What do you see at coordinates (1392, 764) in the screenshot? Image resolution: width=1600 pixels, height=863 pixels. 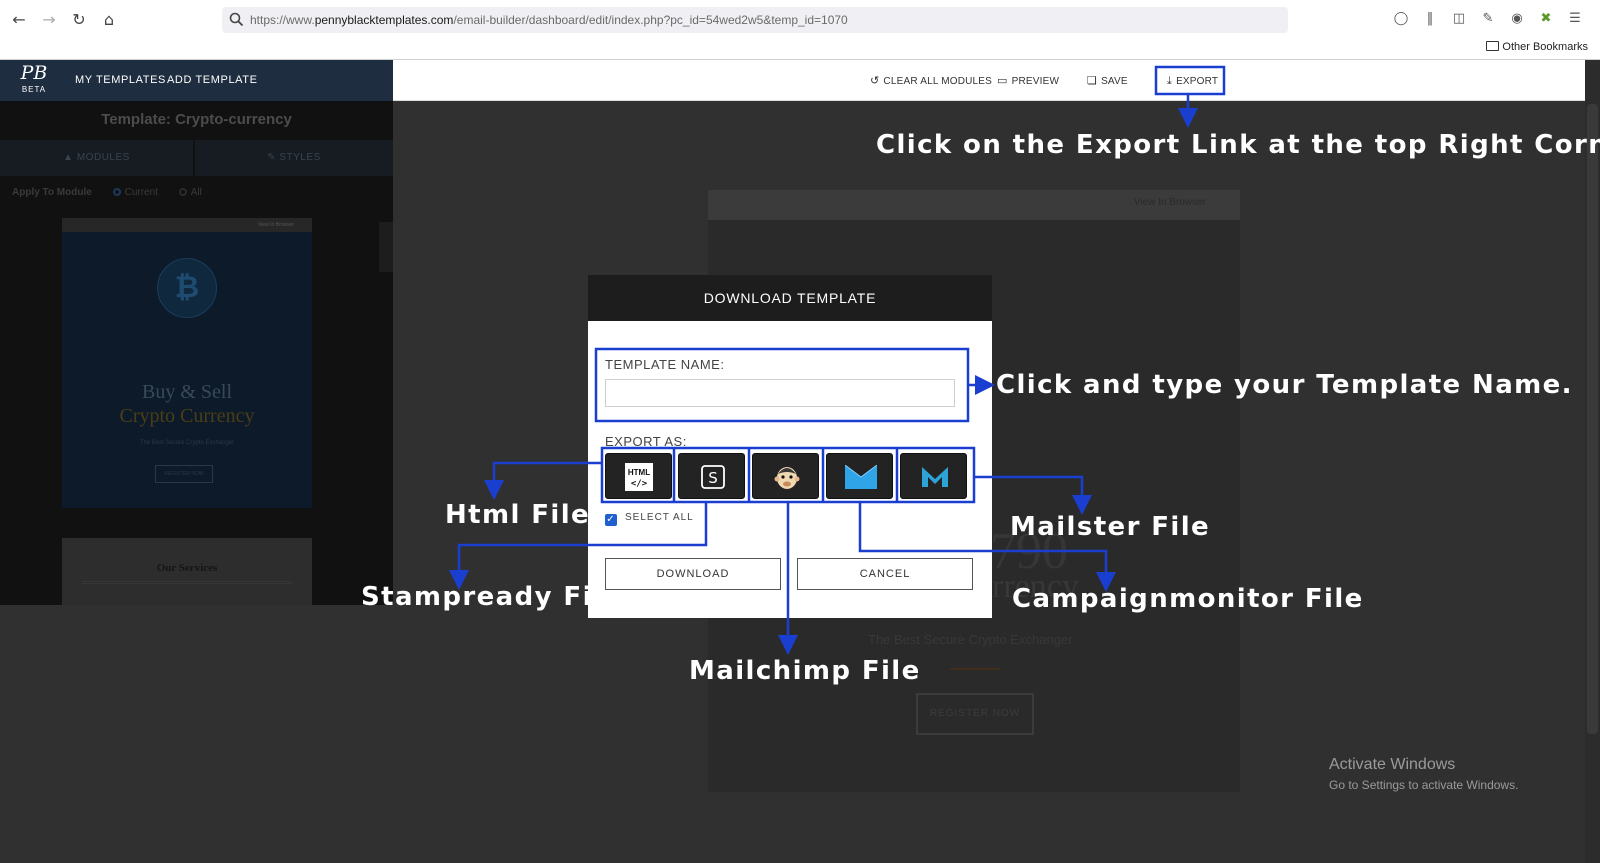 I see `windows-activation-title: Activate Windows` at bounding box center [1392, 764].